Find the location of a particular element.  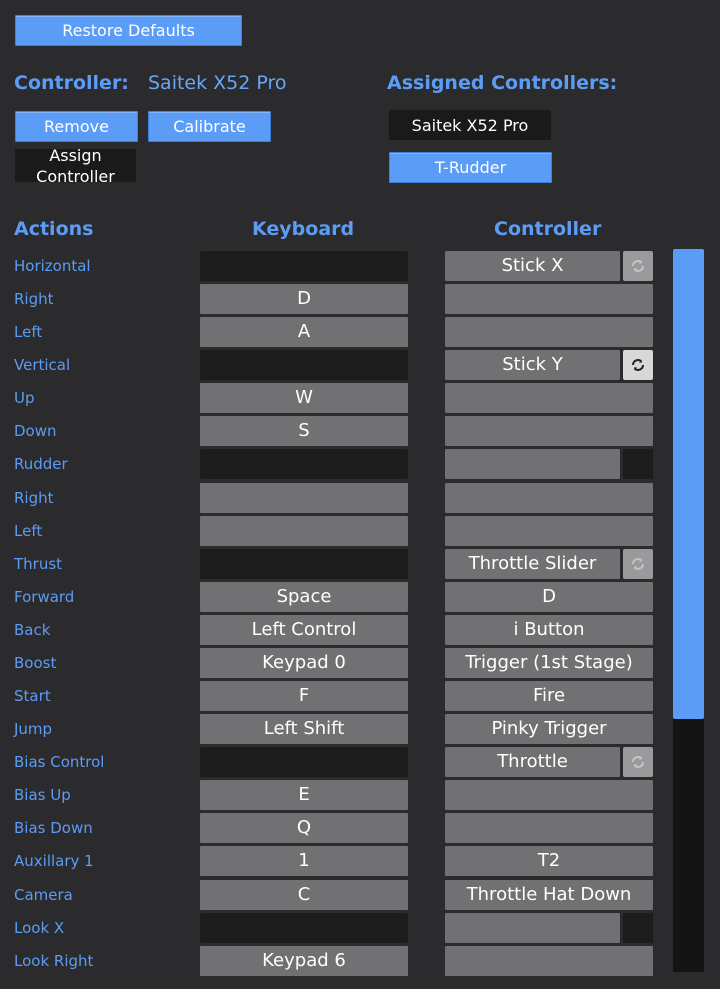

binding-row: Right D is located at coordinates (336, 299).